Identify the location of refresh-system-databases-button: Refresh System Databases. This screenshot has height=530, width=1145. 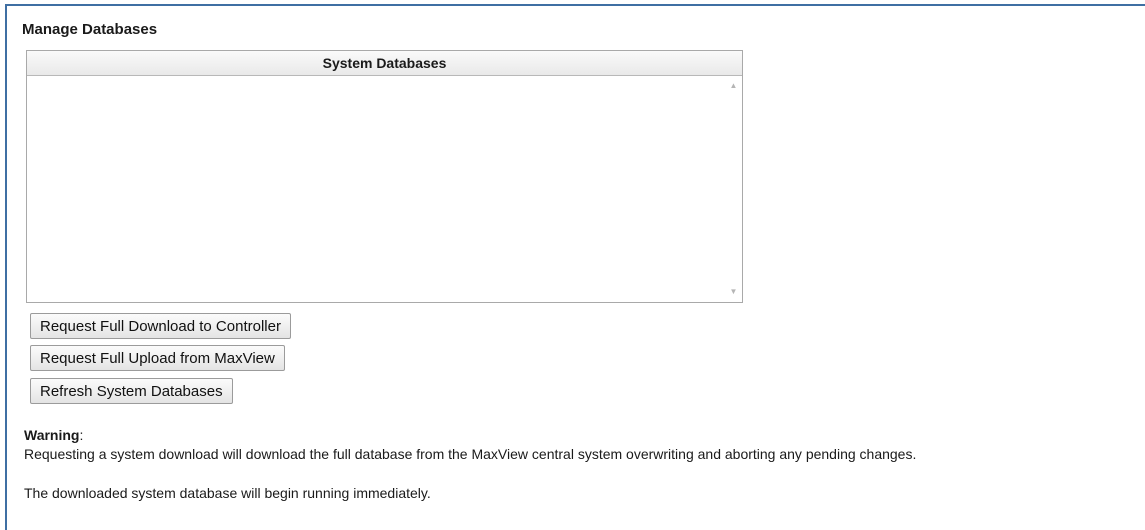
(131, 391).